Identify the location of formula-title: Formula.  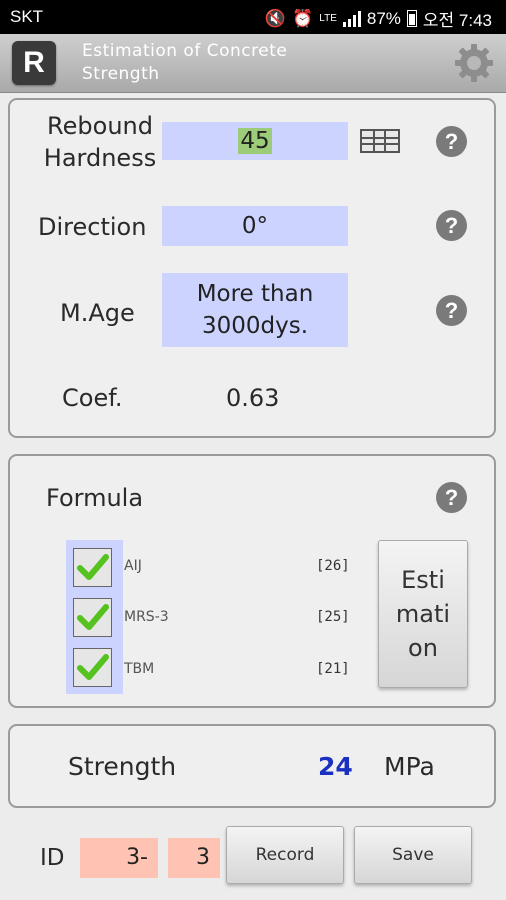
(95, 498).